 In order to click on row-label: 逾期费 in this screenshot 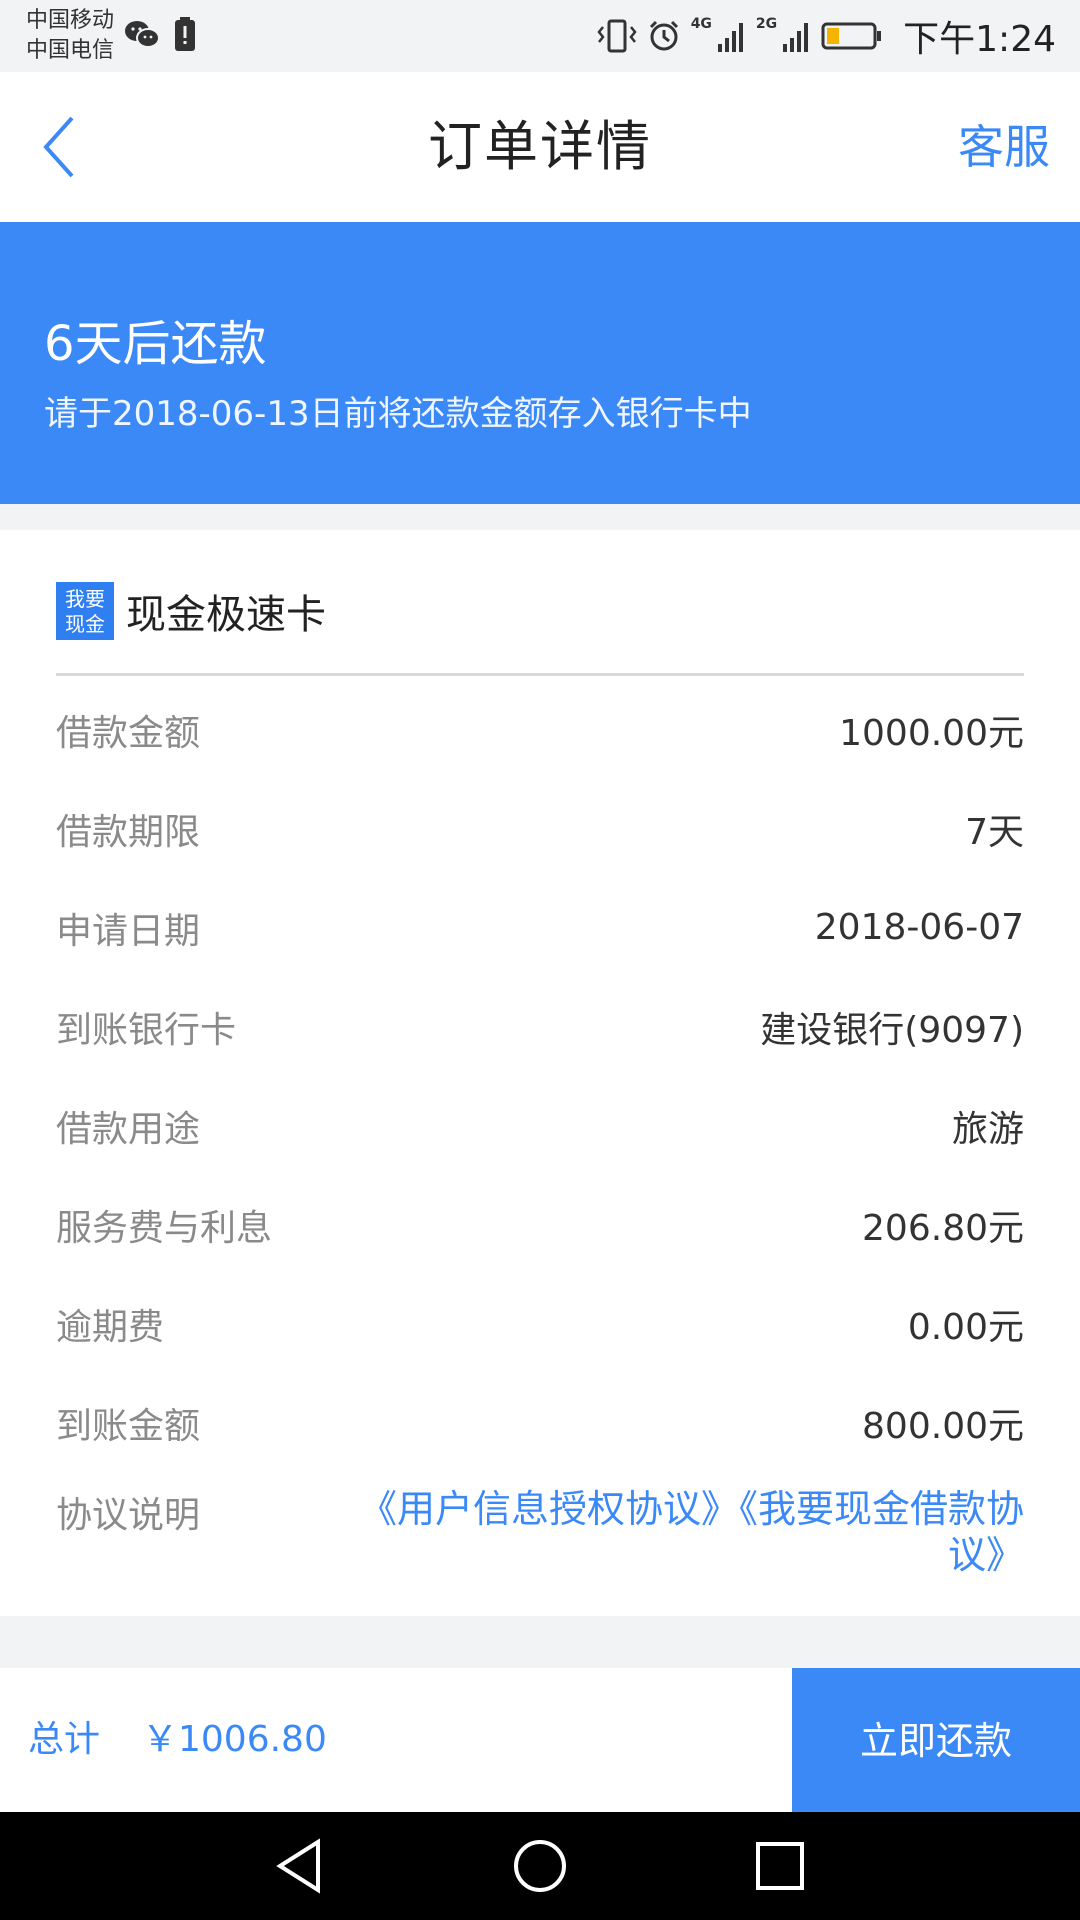, I will do `click(110, 1327)`.